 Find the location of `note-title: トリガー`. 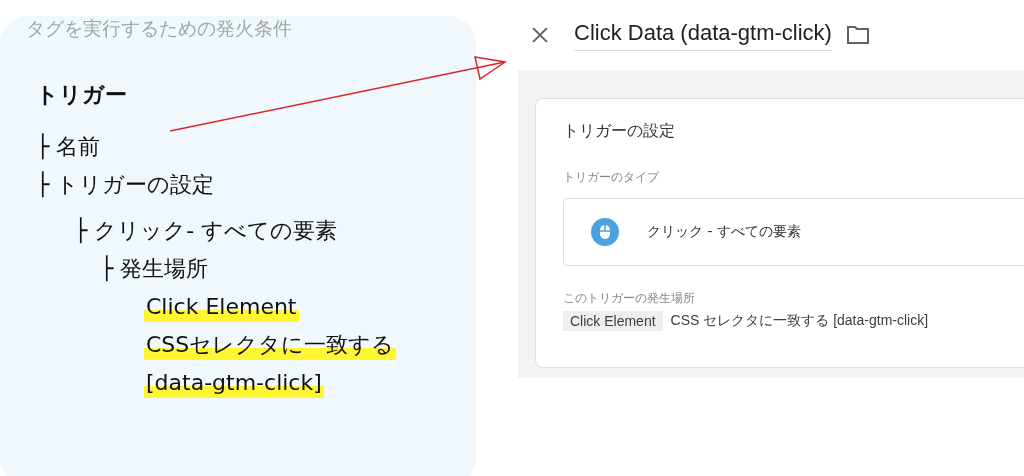

note-title: トリガー is located at coordinates (82, 95).